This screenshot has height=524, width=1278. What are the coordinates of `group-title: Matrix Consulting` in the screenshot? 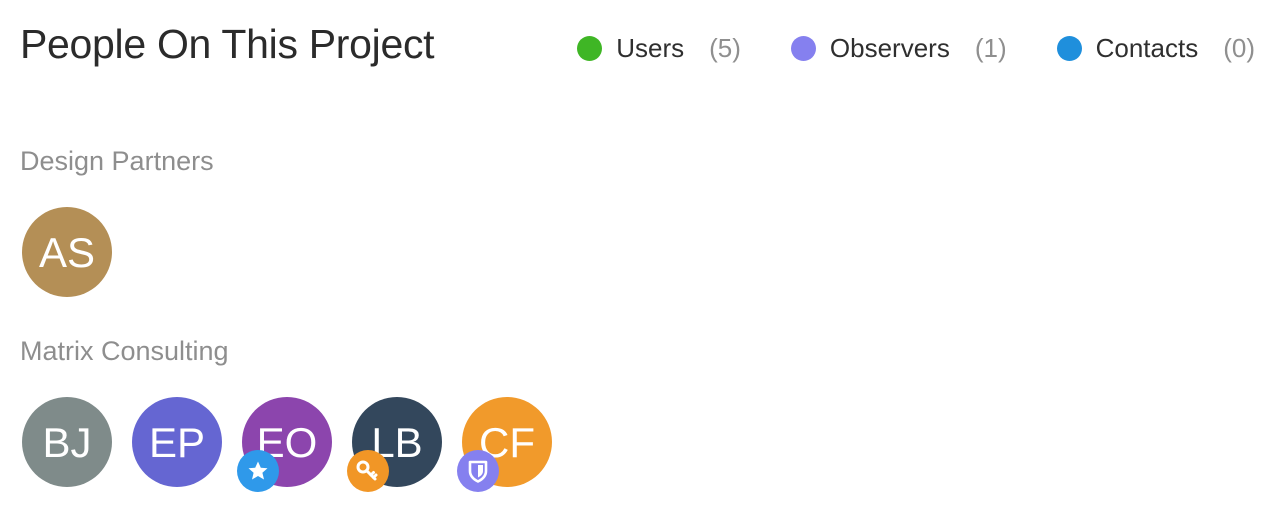 It's located at (124, 351).